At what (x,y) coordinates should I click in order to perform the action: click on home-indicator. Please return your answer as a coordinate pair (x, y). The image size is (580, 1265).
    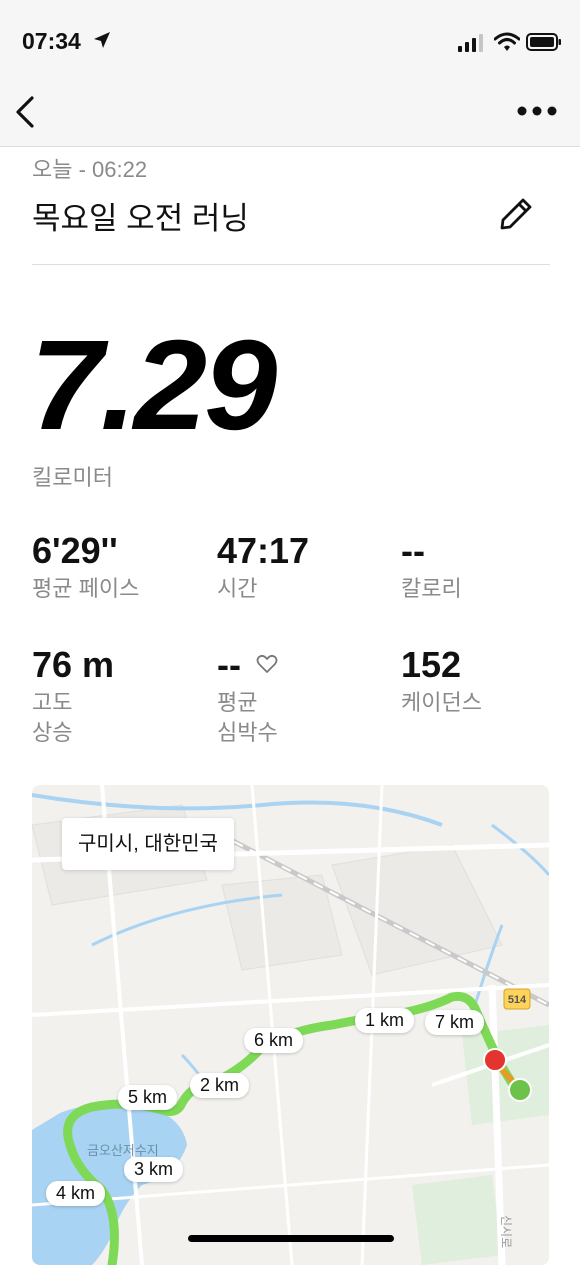
    Looking at the image, I should click on (291, 1238).